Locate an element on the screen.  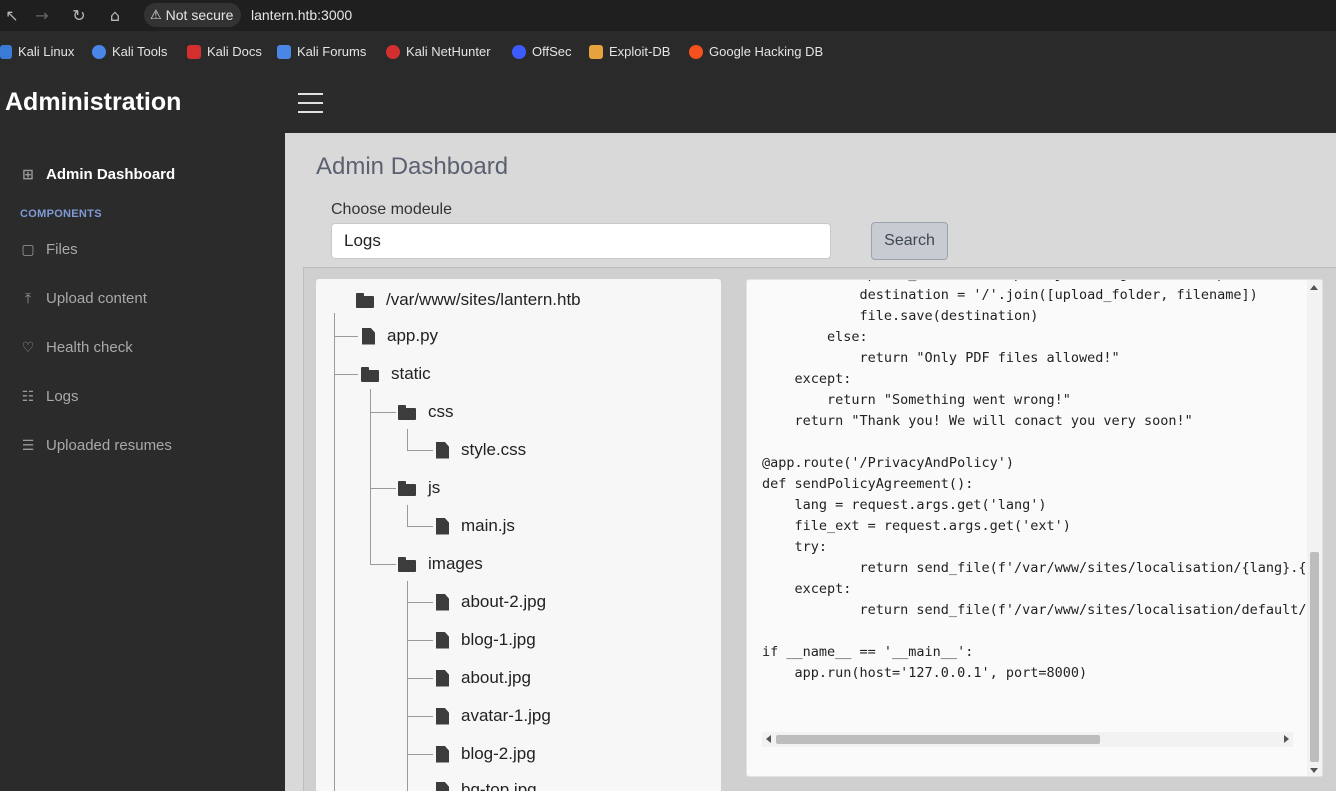
folder-icon: ▢ is located at coordinates (28, 249).